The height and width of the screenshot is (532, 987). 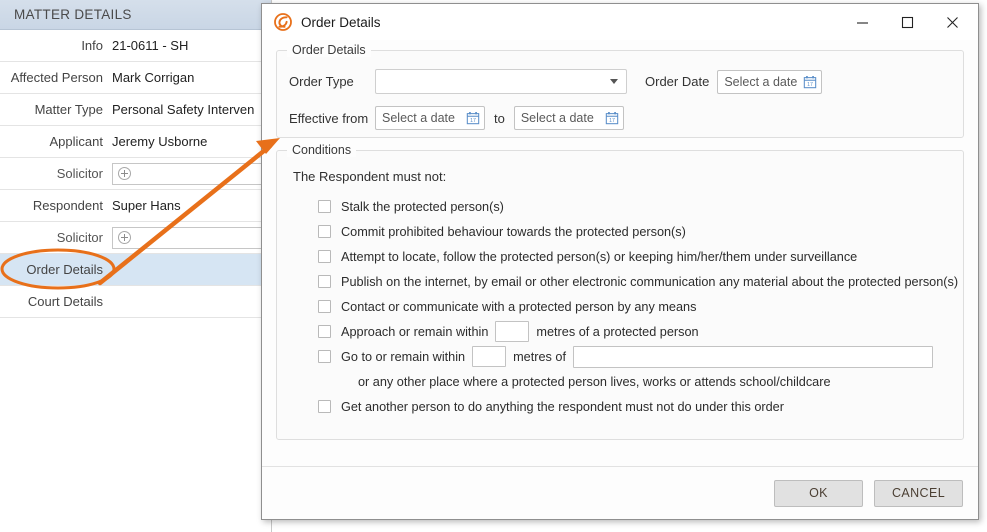 I want to click on checkbox-stalk, so click(x=324, y=206).